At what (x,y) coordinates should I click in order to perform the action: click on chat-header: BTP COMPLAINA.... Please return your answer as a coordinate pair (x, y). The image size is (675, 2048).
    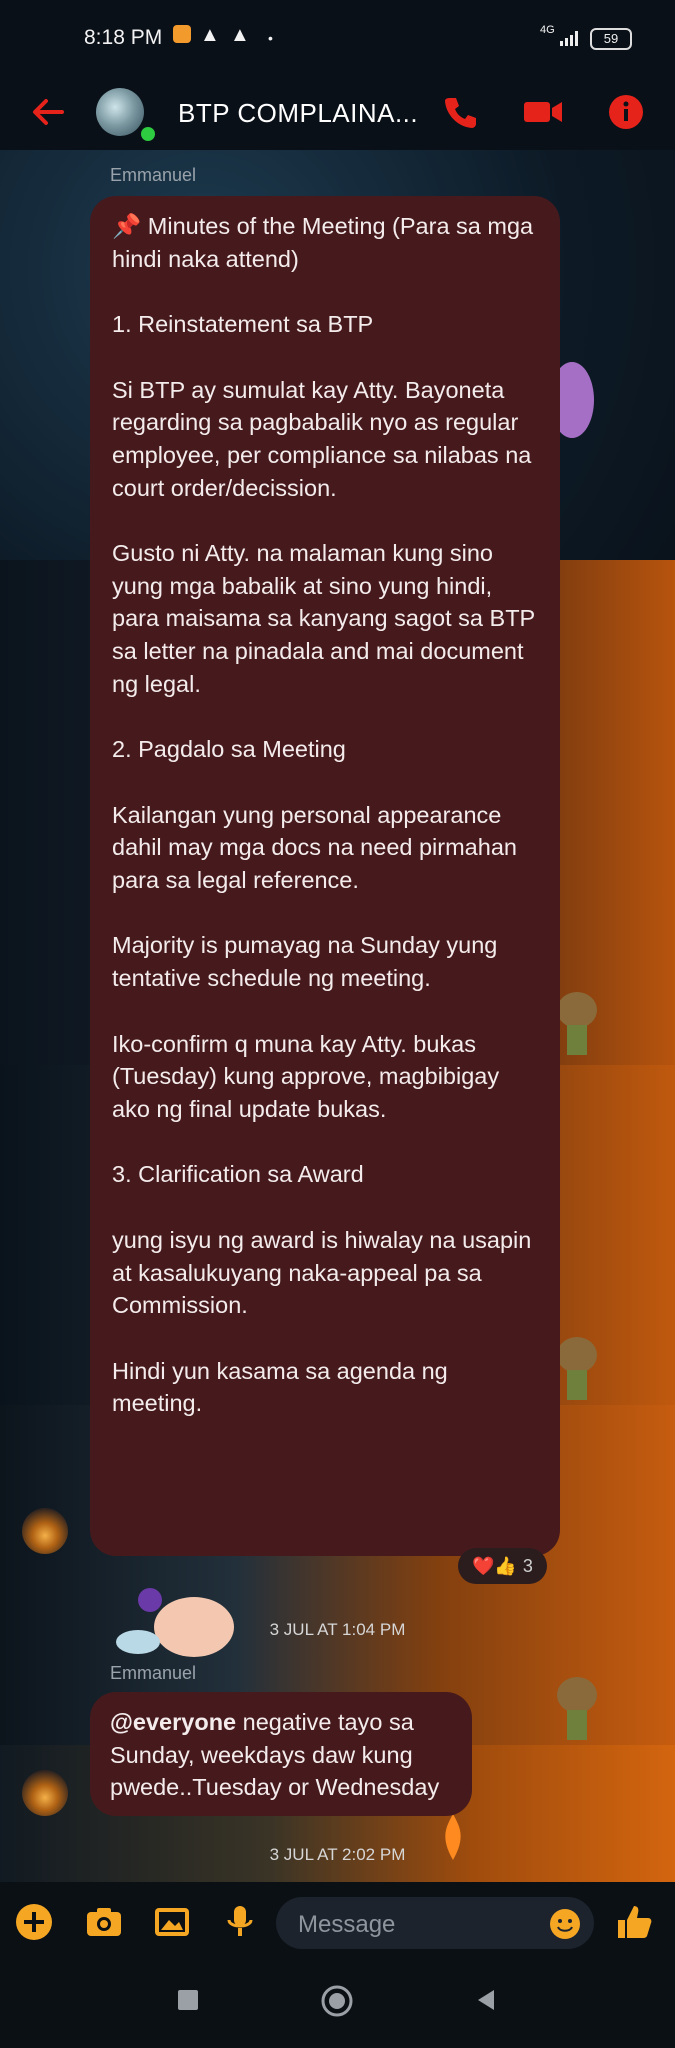
    Looking at the image, I should click on (337, 112).